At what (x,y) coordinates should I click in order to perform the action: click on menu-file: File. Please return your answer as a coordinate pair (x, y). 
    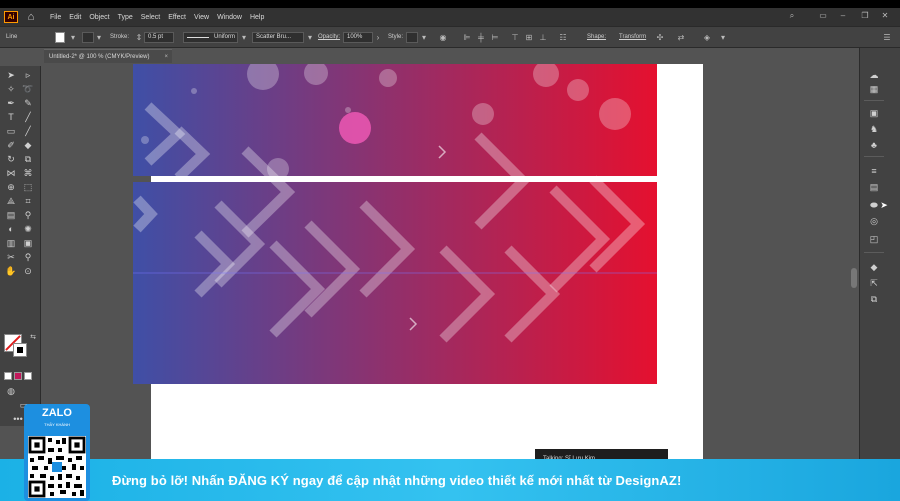
    Looking at the image, I should click on (55, 17).